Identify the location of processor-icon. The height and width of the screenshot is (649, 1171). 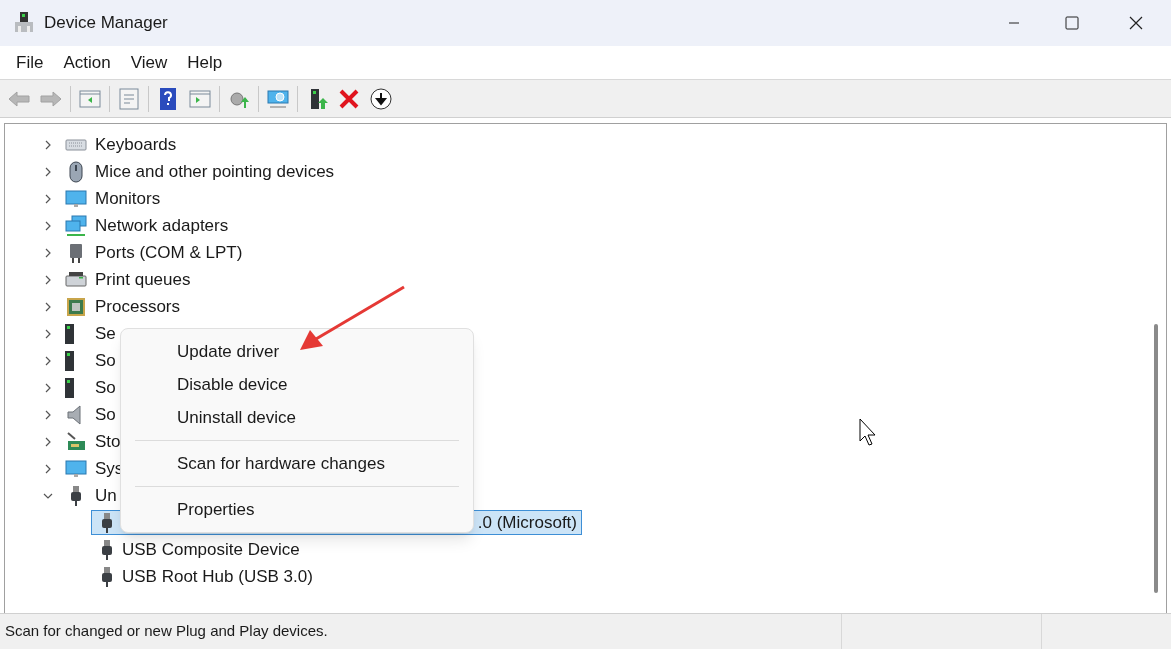
(76, 306).